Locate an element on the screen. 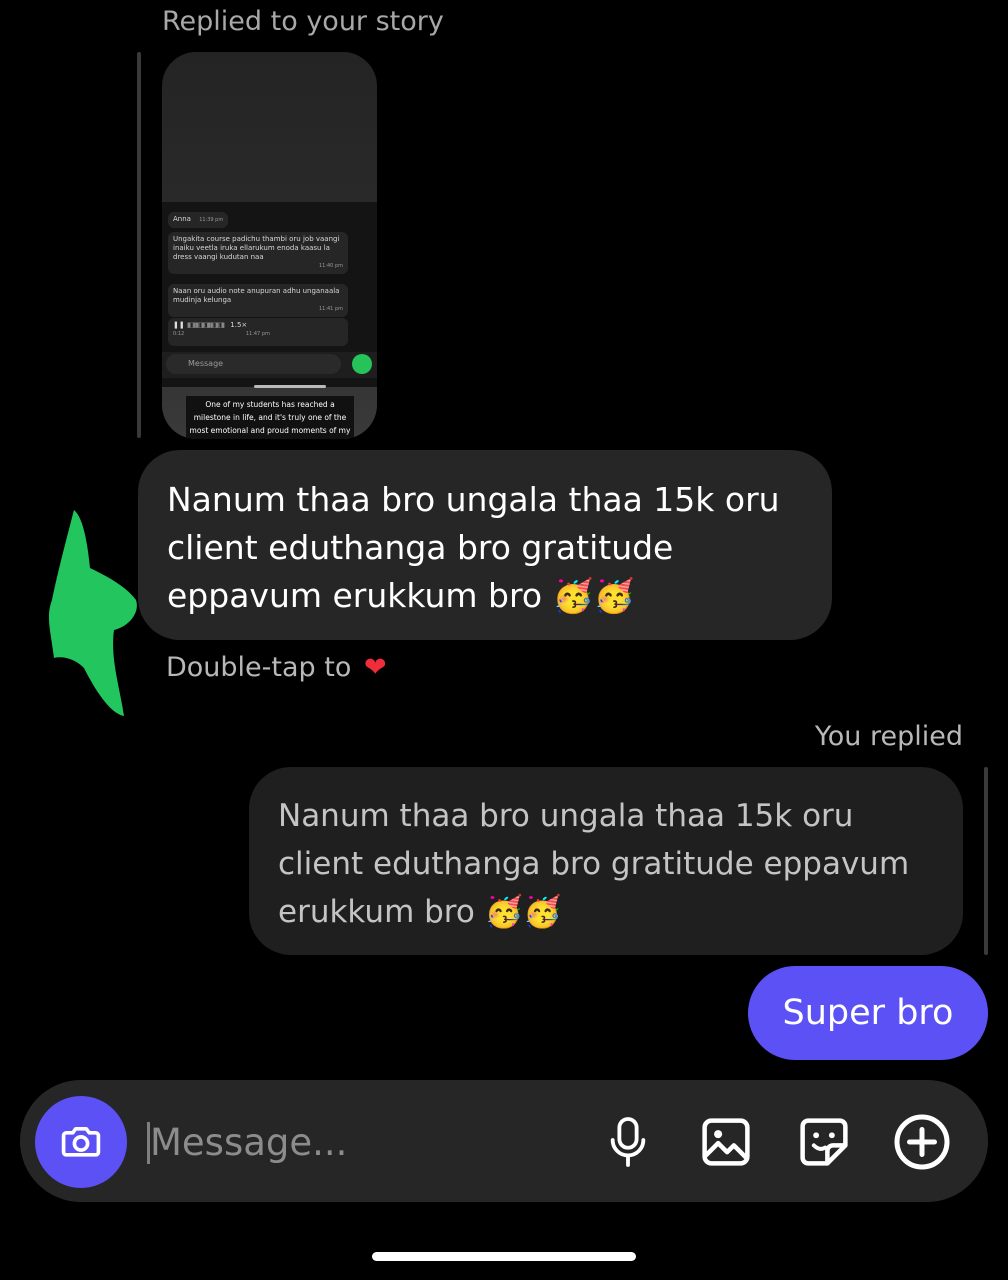 The image size is (1008, 1280). add-button is located at coordinates (922, 1142).